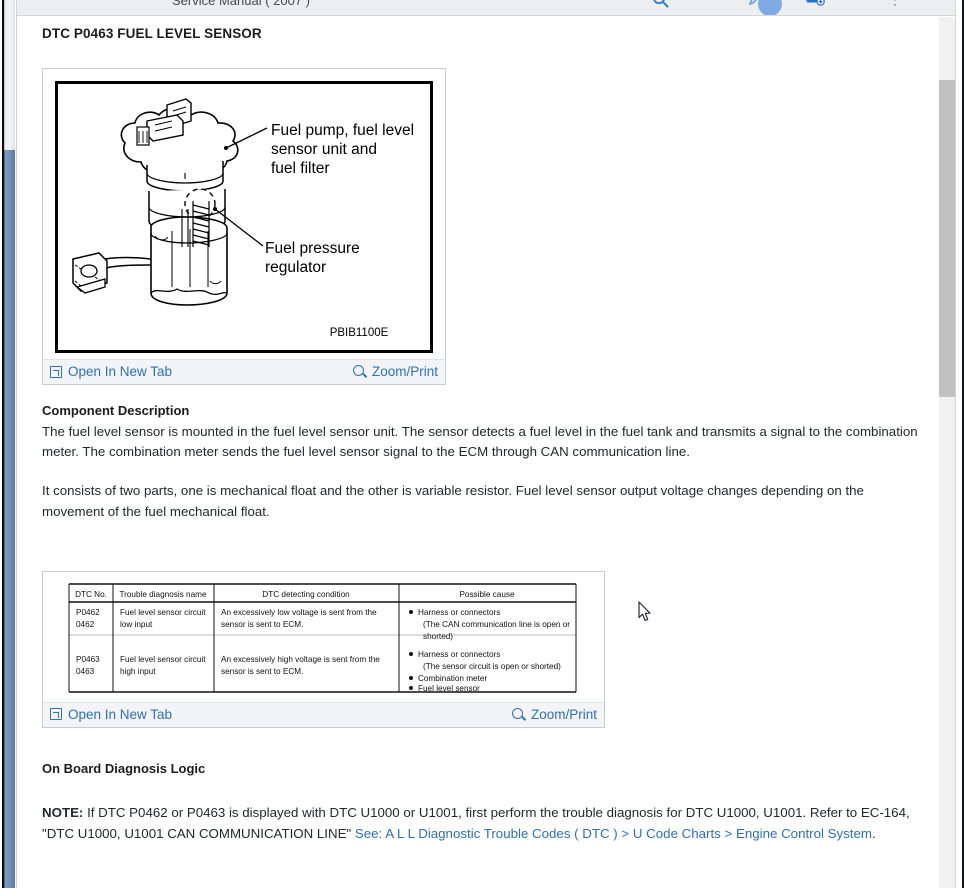  What do you see at coordinates (63, 812) in the screenshot?
I see `note-label: NOTE:` at bounding box center [63, 812].